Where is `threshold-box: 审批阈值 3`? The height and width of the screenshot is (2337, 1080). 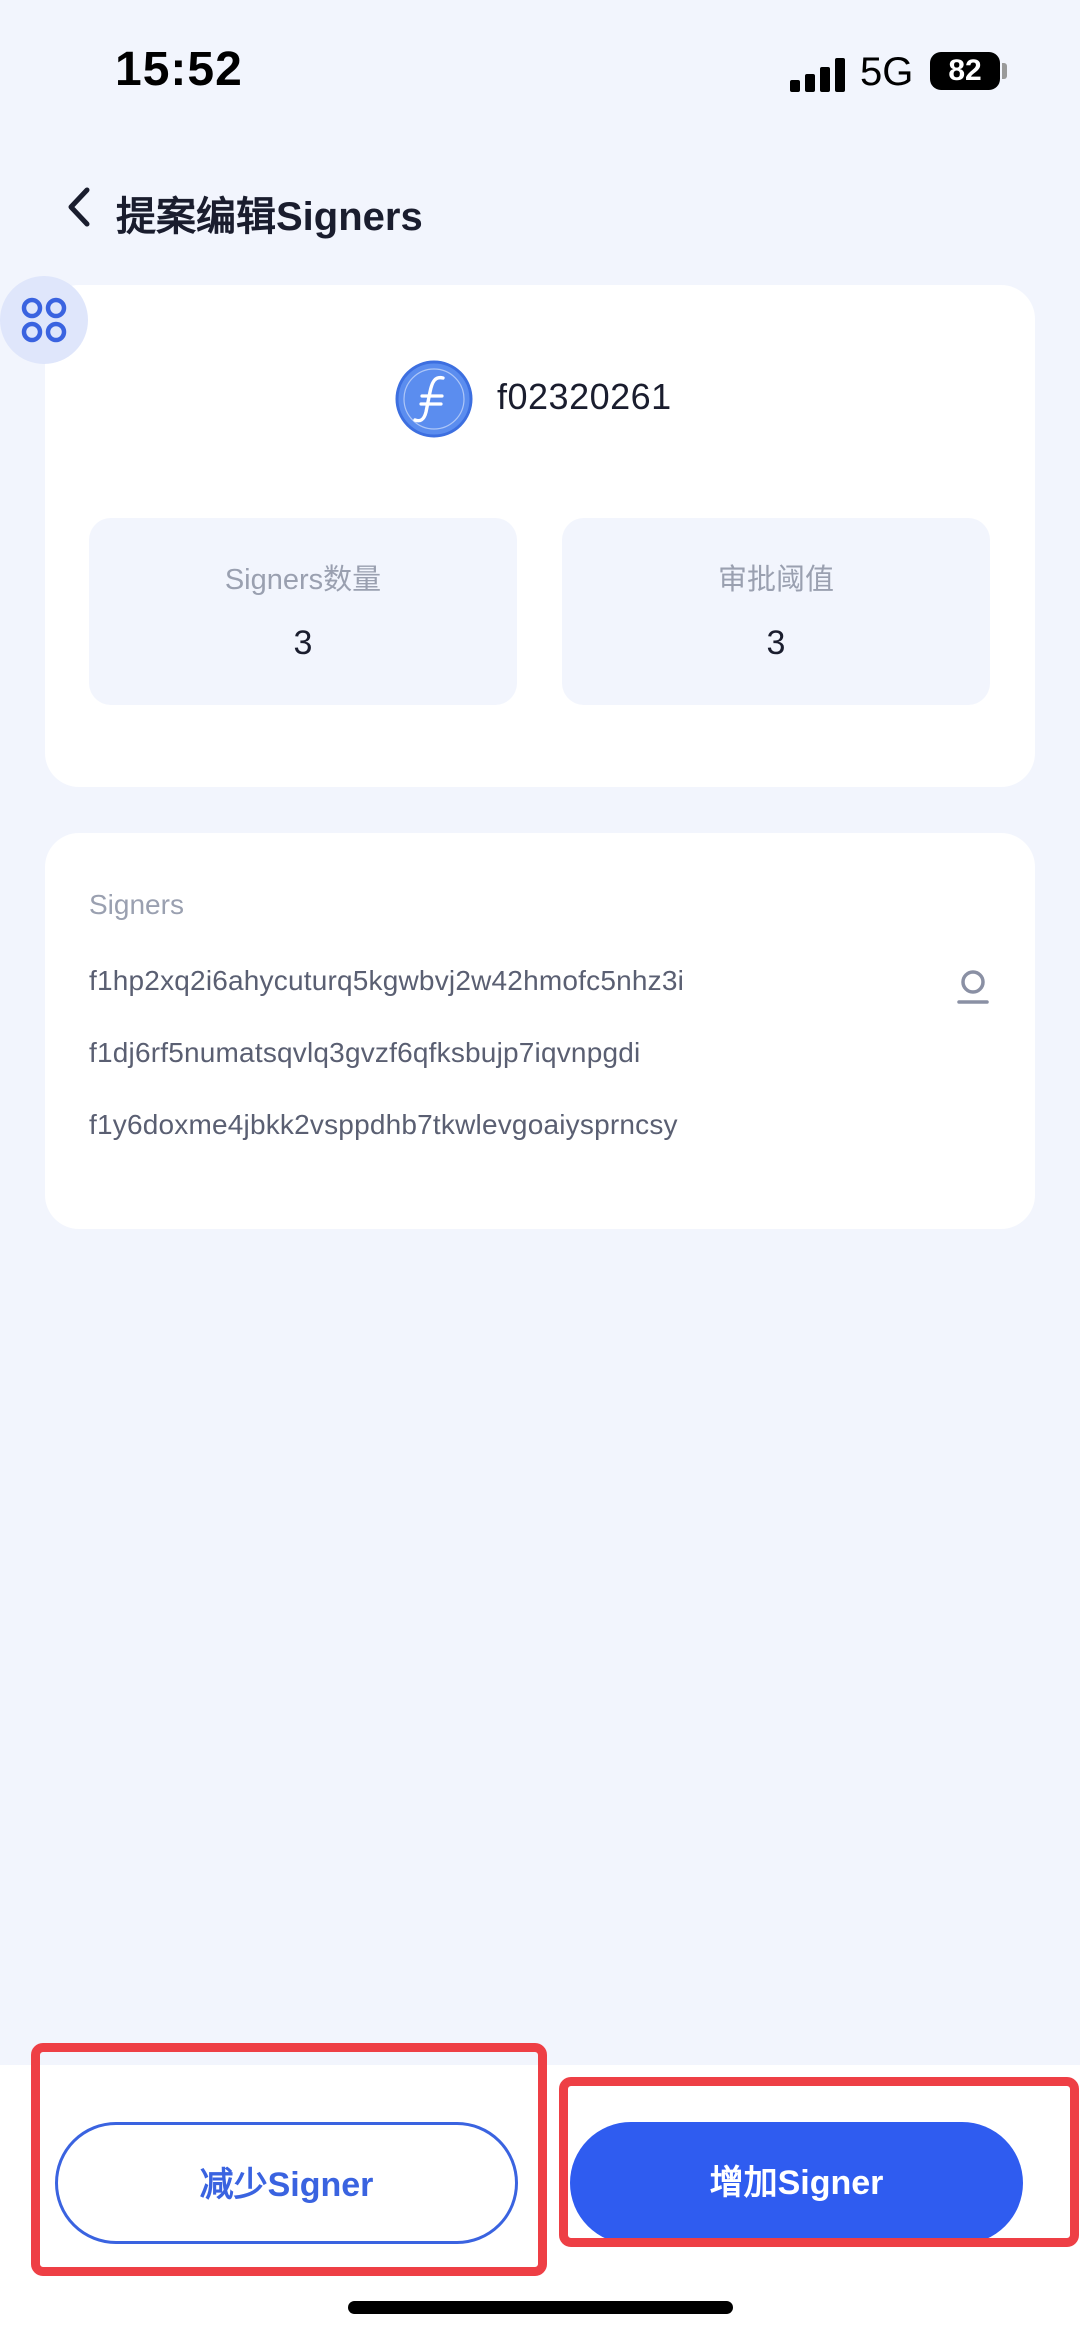
threshold-box: 审批阈值 3 is located at coordinates (776, 611).